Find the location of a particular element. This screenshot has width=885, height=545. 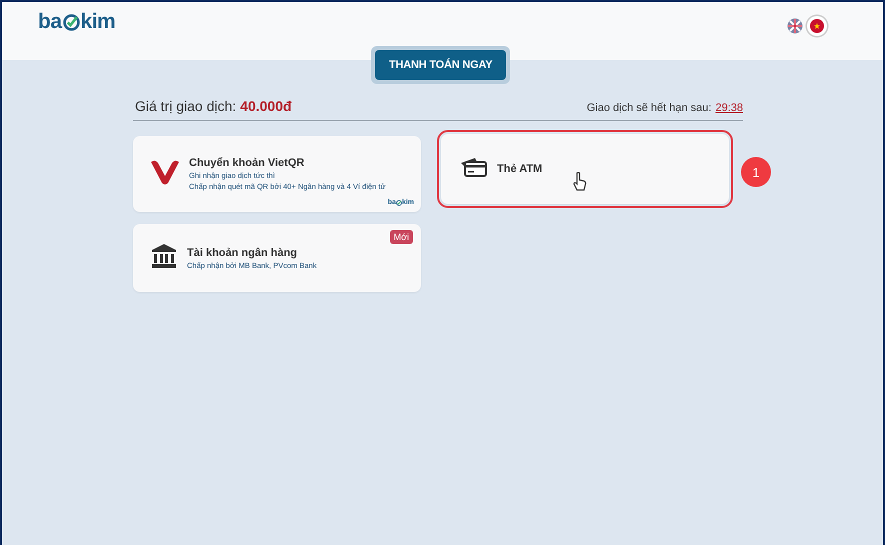

payment-method-card: Thẻ ATM is located at coordinates (585, 169).